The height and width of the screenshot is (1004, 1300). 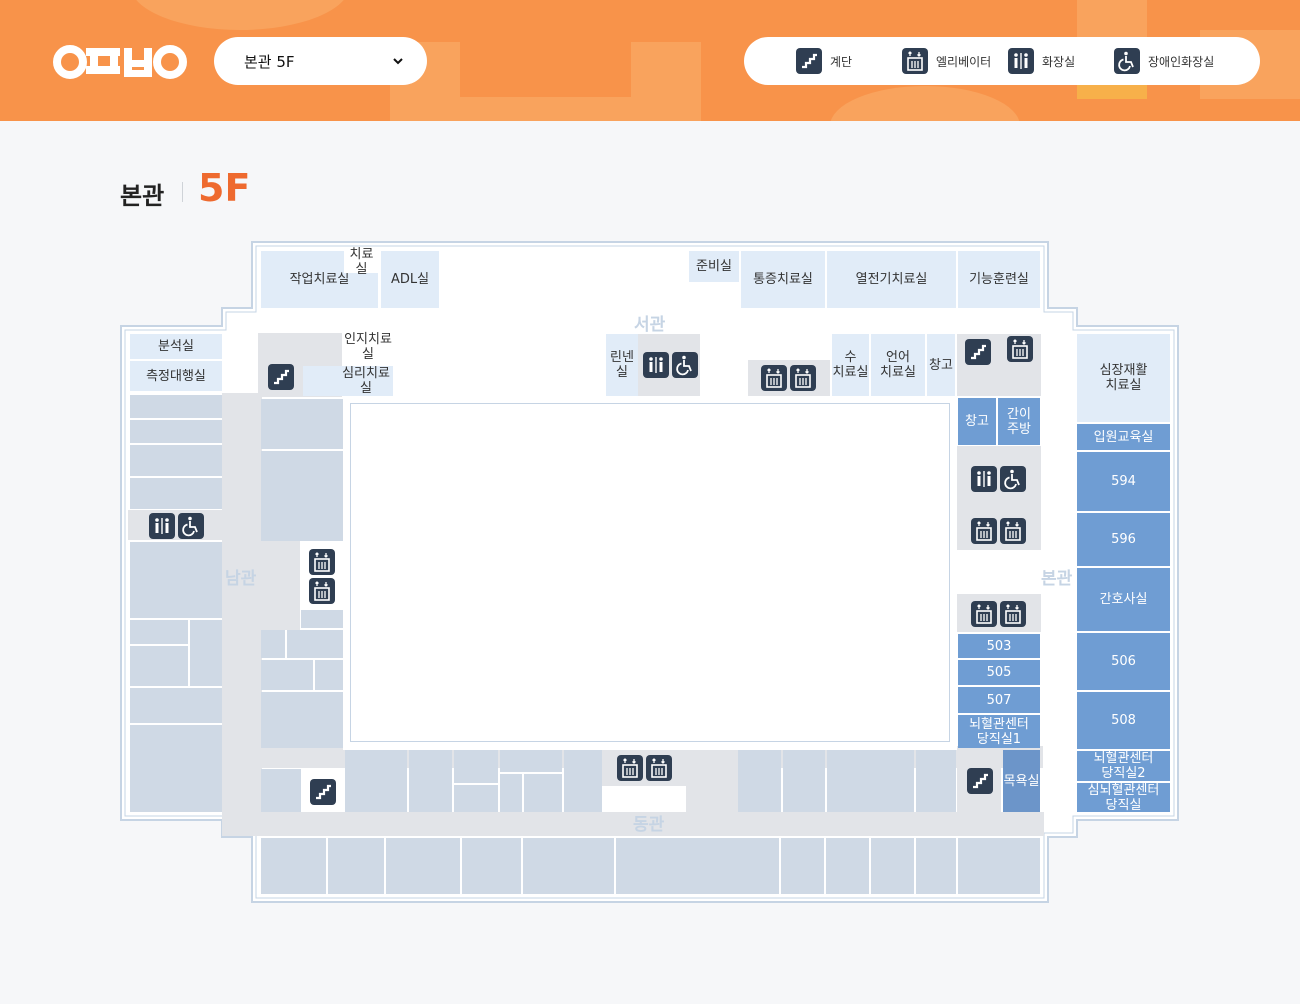 I want to click on room-prep: 준비실, so click(x=714, y=266).